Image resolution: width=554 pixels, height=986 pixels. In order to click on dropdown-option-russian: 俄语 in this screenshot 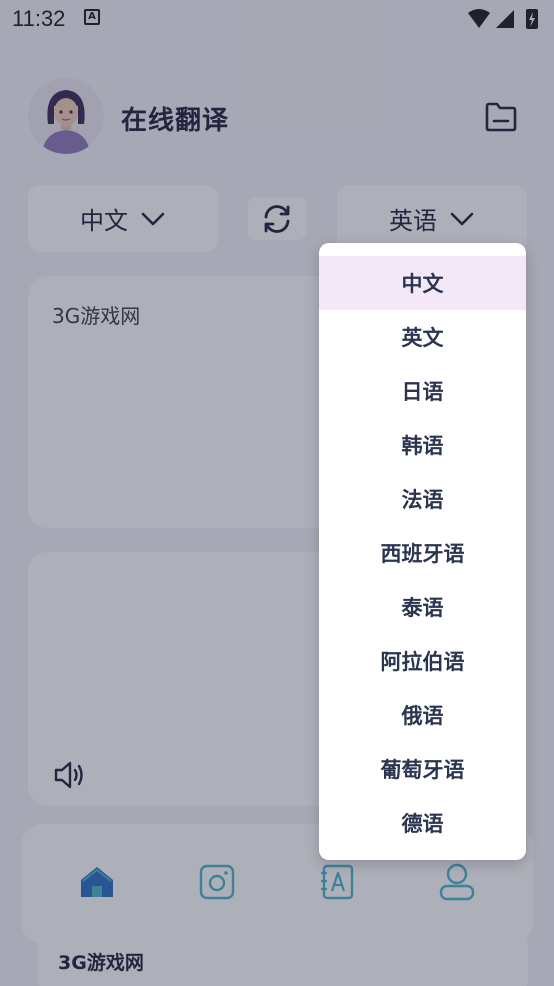, I will do `click(422, 715)`.